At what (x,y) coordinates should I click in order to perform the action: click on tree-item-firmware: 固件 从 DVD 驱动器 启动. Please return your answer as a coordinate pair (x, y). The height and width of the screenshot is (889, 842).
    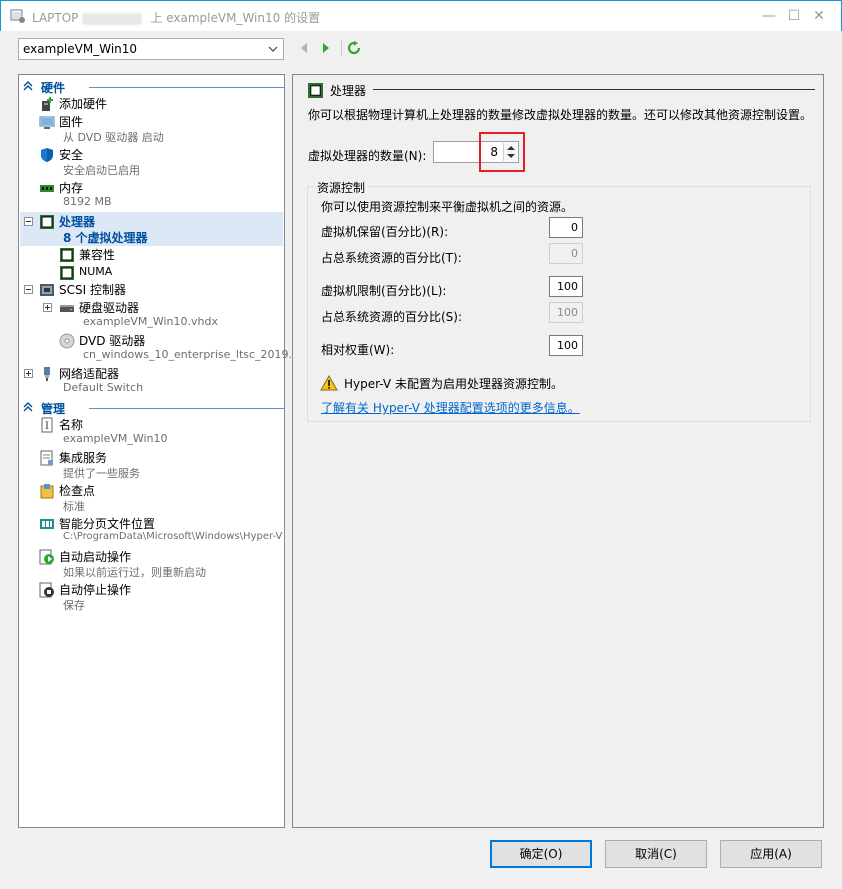
    Looking at the image, I should click on (151, 129).